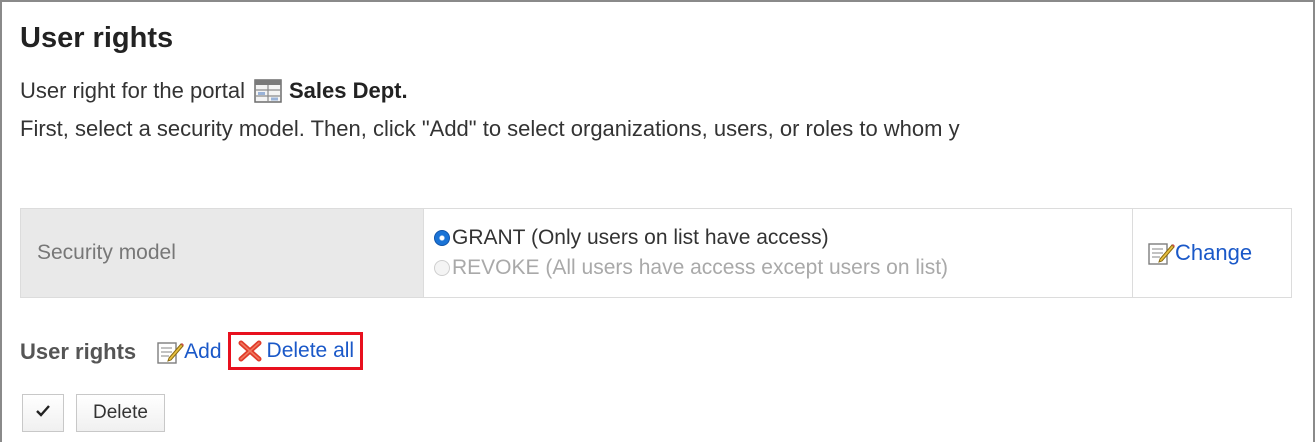 The image size is (1315, 444). Describe the element at coordinates (310, 350) in the screenshot. I see `delete-all-label: Delete all` at that location.